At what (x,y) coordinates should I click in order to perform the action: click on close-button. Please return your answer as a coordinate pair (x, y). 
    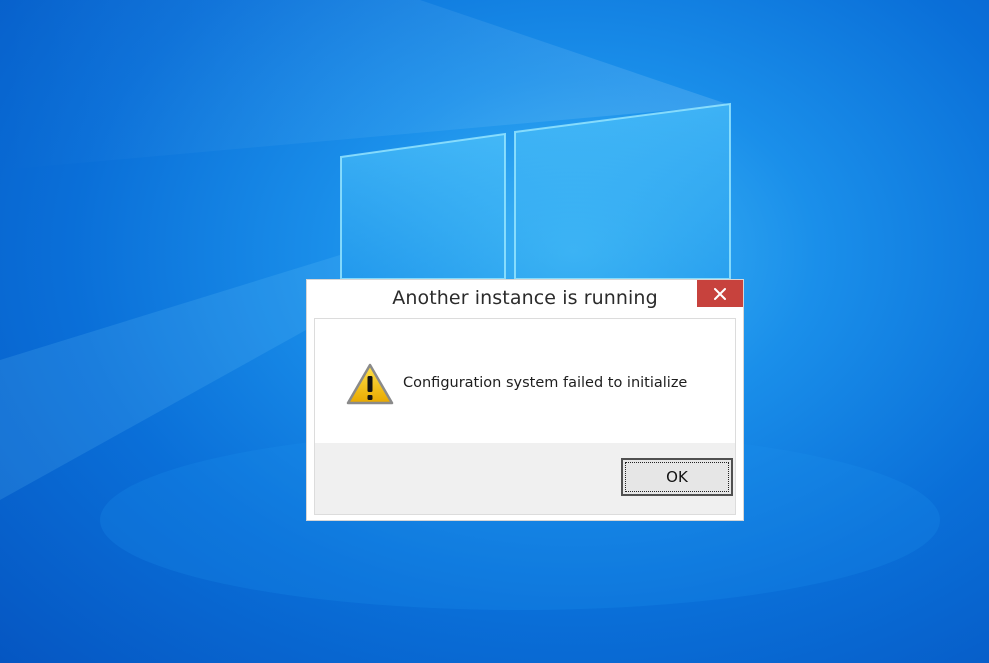
    Looking at the image, I should click on (720, 293).